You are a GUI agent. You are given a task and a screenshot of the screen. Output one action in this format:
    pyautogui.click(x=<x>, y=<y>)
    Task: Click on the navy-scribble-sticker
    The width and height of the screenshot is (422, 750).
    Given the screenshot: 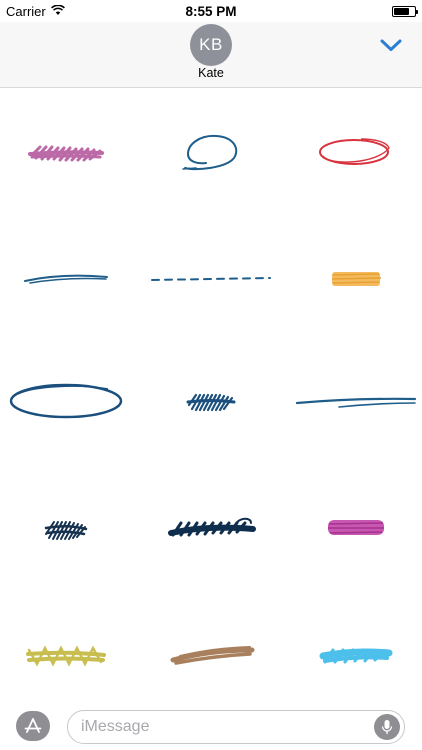 What is the action you would take?
    pyautogui.click(x=66, y=530)
    